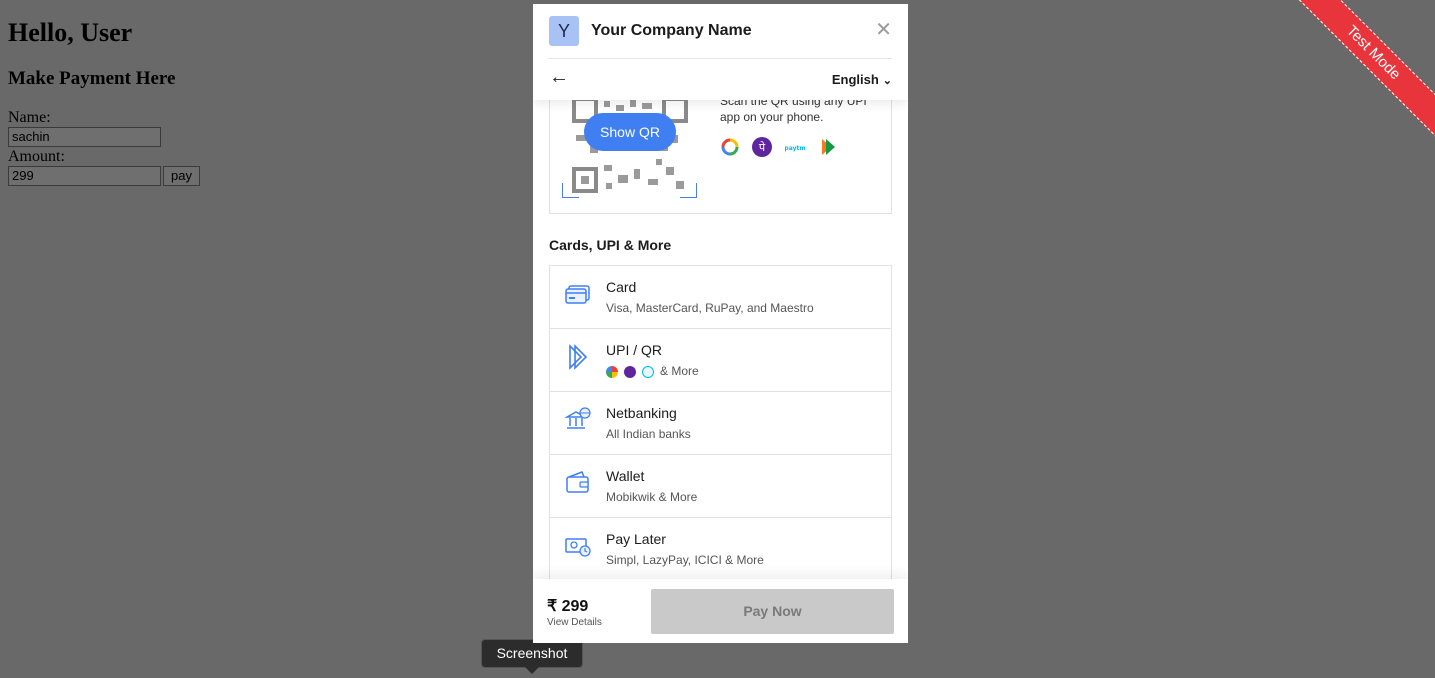  I want to click on method-title: Wallet, so click(625, 476).